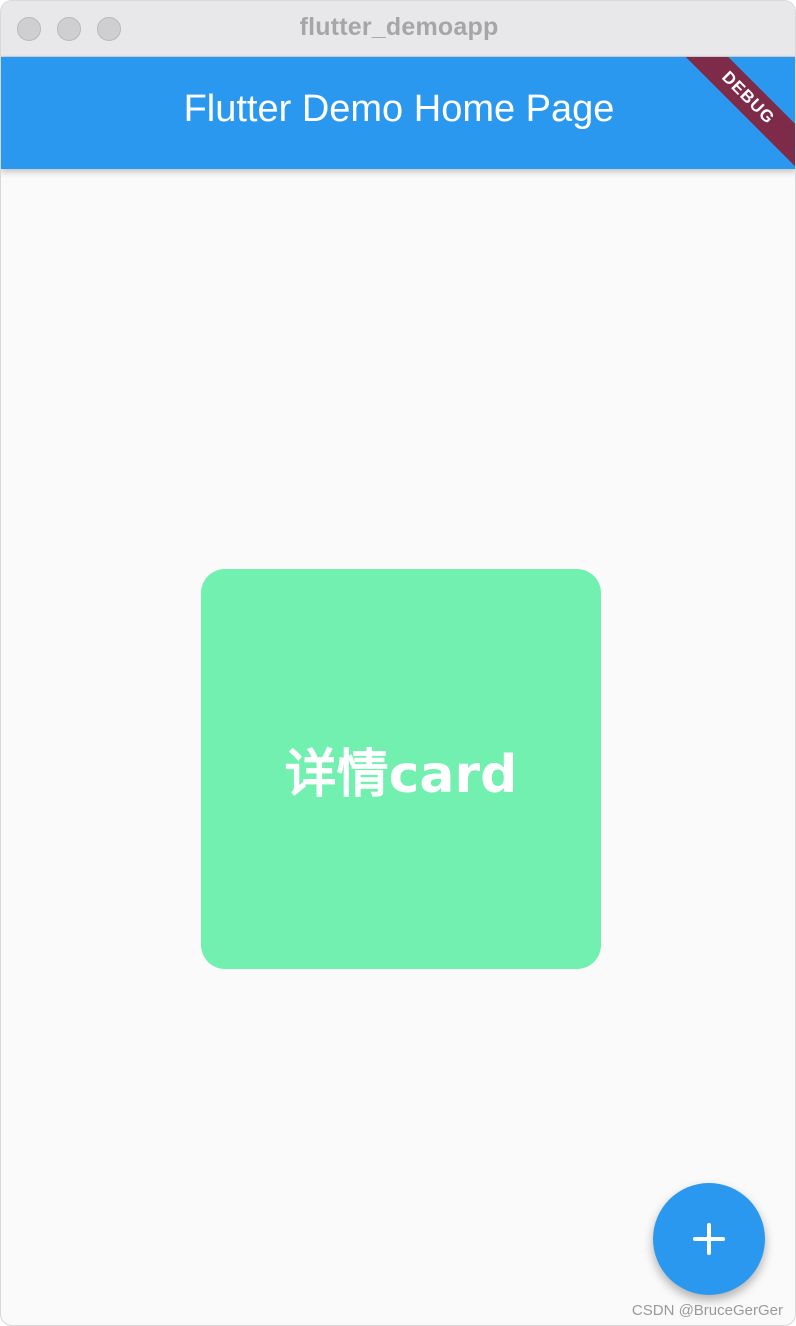 This screenshot has width=796, height=1326. I want to click on window-title: flutter_demoapp, so click(399, 27).